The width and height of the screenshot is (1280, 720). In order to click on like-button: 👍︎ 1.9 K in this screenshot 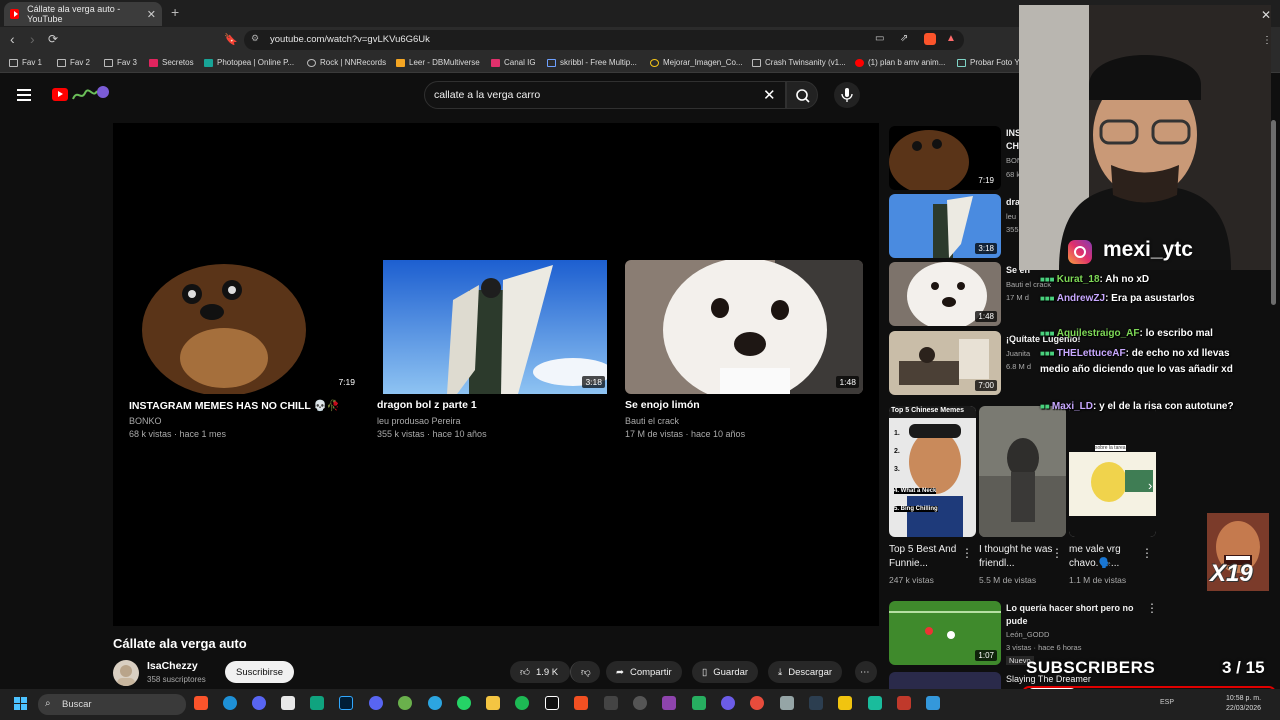, I will do `click(540, 672)`.